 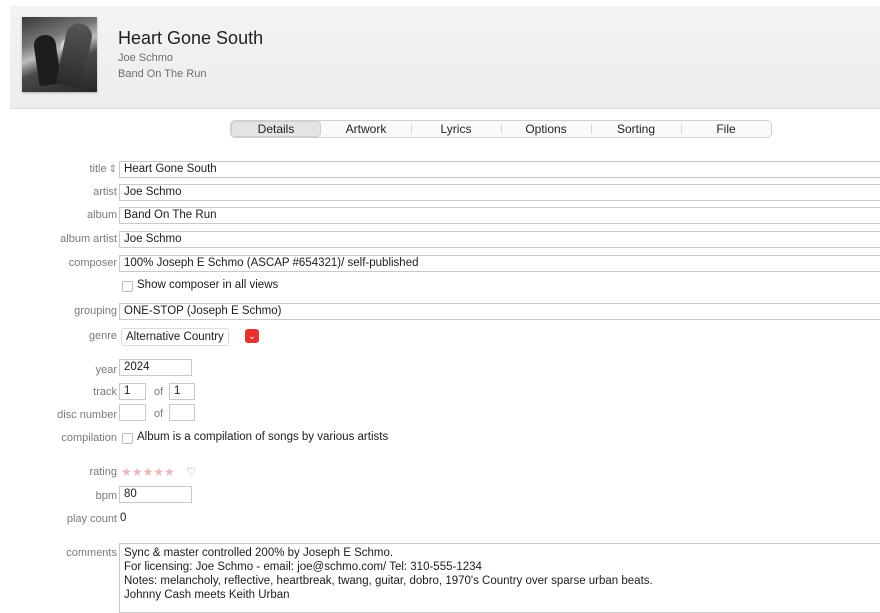 What do you see at coordinates (105, 192) in the screenshot?
I see `artist-label: artist` at bounding box center [105, 192].